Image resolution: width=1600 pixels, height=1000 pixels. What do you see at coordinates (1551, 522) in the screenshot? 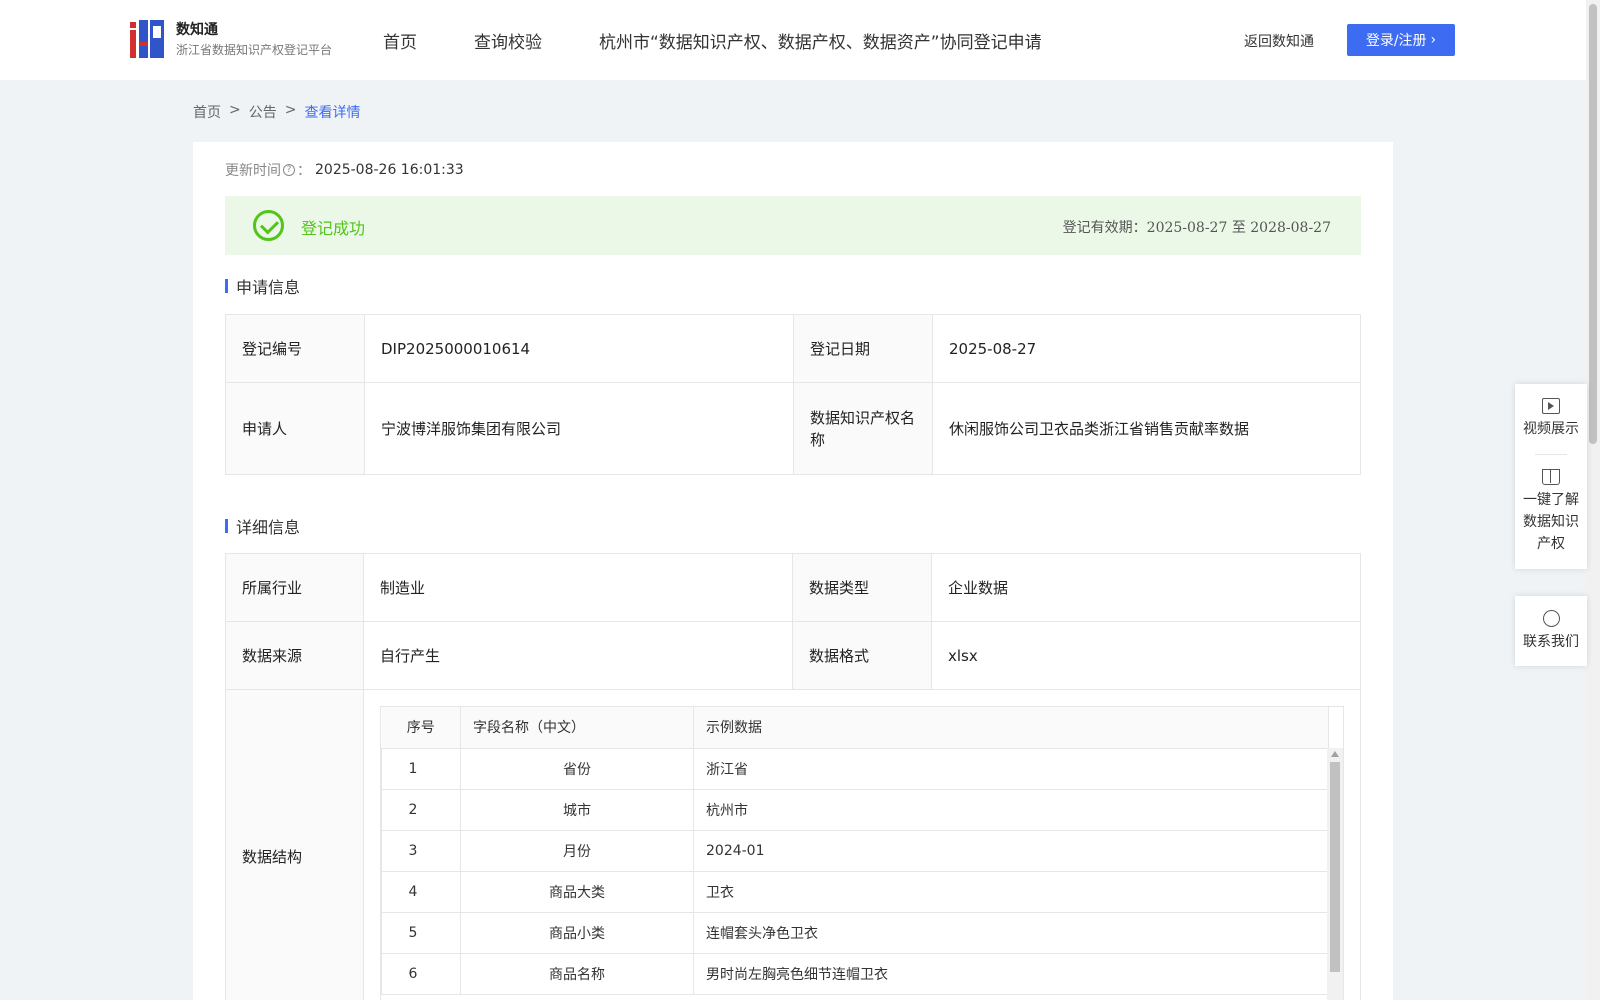
I see `learn-ip-label: 一键了解数据知识产权` at bounding box center [1551, 522].